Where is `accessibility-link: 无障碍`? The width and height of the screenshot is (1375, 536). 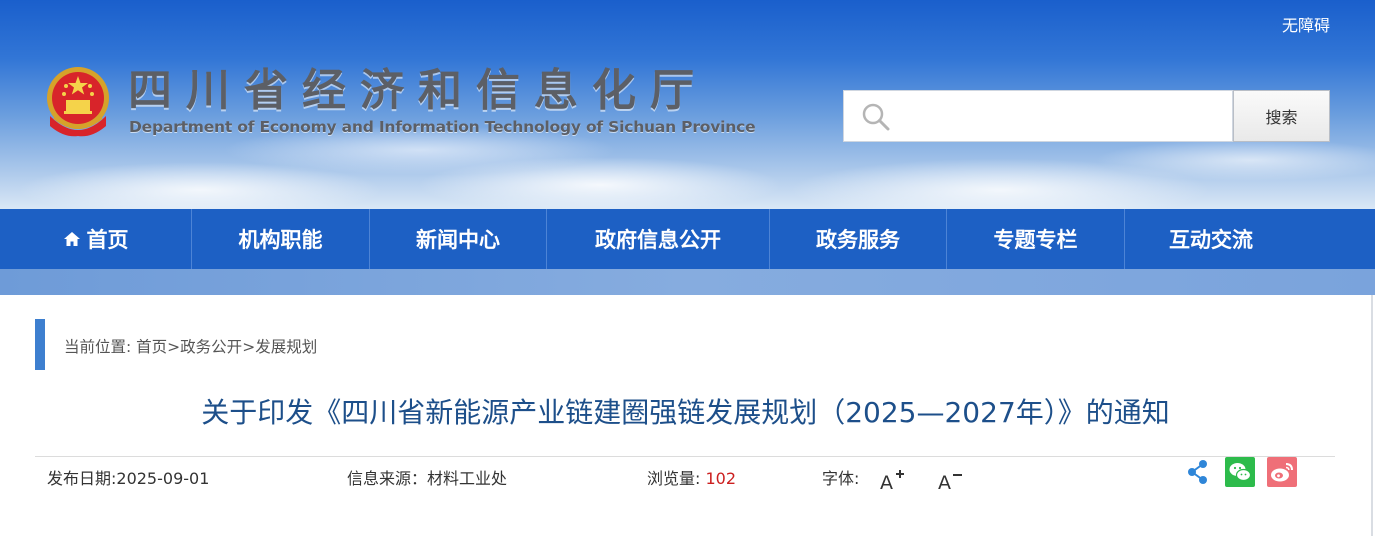
accessibility-link: 无障碍 is located at coordinates (1306, 24).